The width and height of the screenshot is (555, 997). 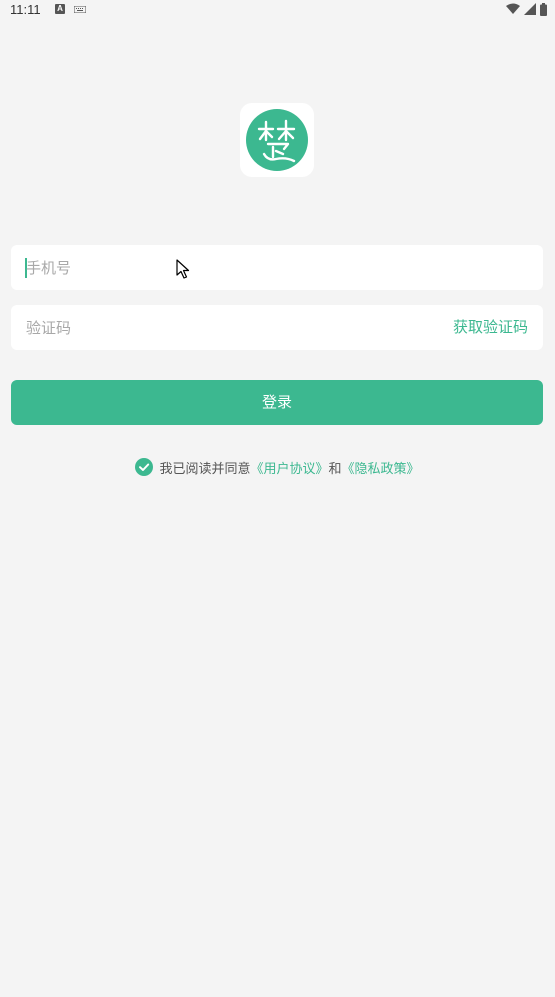 I want to click on status-bar: 11:11 A, so click(x=277, y=10).